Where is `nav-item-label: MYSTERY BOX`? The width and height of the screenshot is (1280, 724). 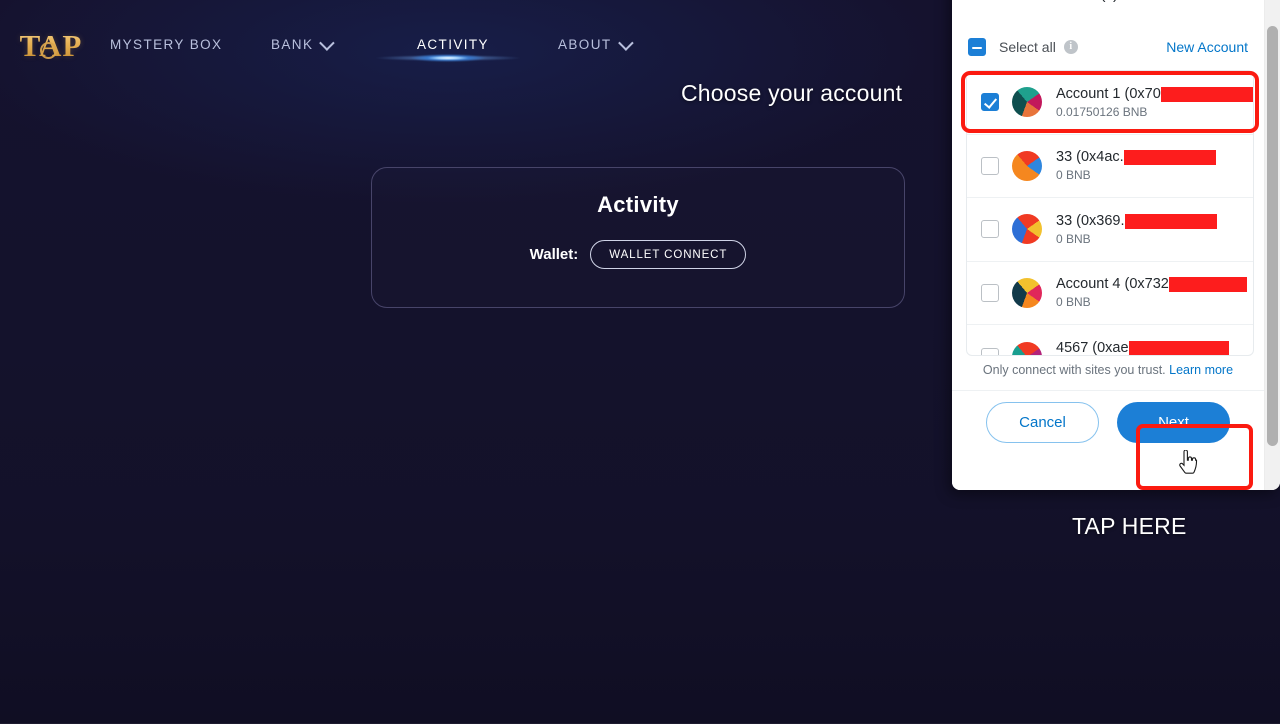
nav-item-label: MYSTERY BOX is located at coordinates (166, 44).